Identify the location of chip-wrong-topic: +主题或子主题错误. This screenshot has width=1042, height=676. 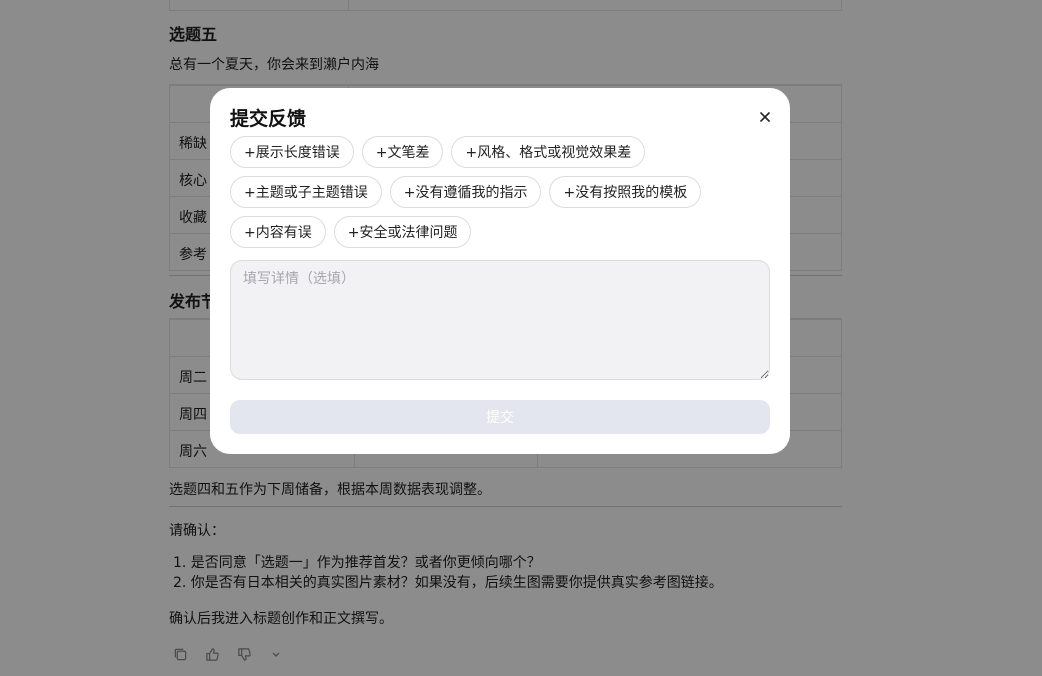
(306, 192).